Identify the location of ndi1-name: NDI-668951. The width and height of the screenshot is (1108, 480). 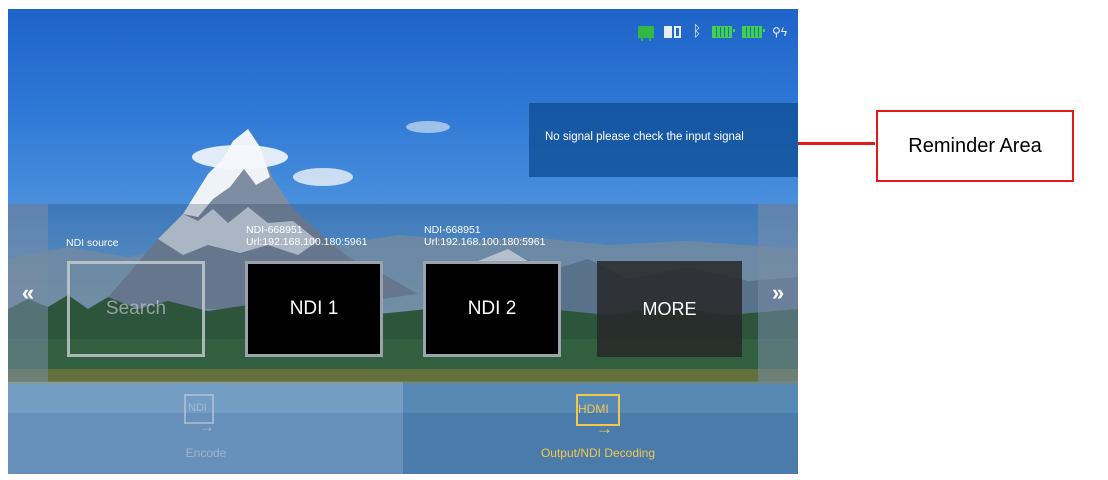
(274, 230).